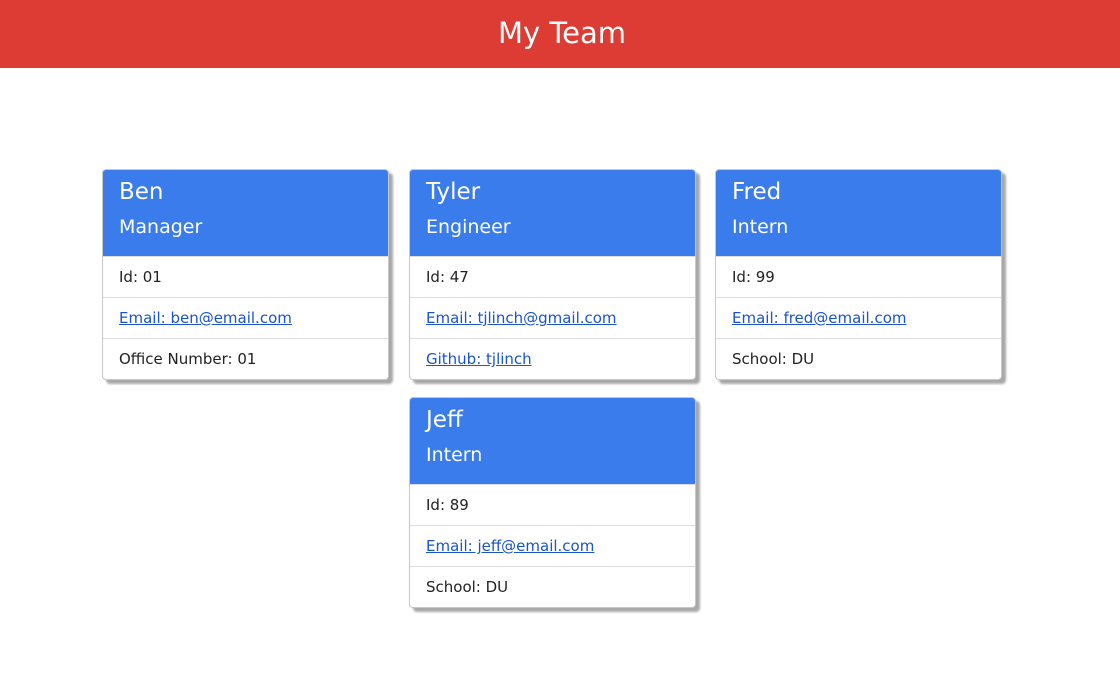 This screenshot has width=1120, height=700. What do you see at coordinates (819, 318) in the screenshot?
I see `email-link: Email: fred@email.com` at bounding box center [819, 318].